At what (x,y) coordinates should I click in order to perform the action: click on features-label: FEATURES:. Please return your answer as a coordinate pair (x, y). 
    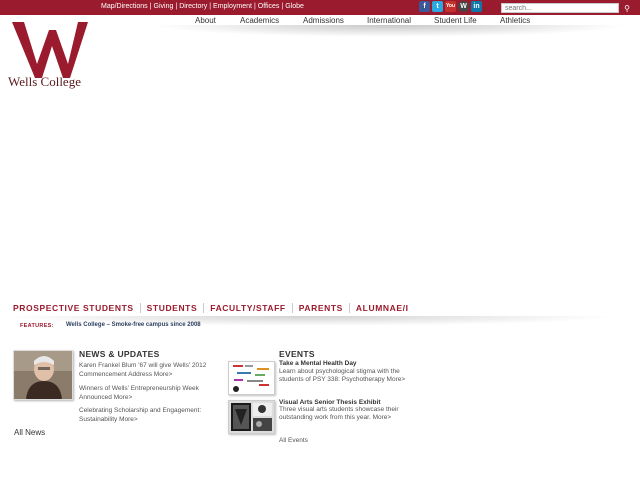
    Looking at the image, I should click on (37, 326).